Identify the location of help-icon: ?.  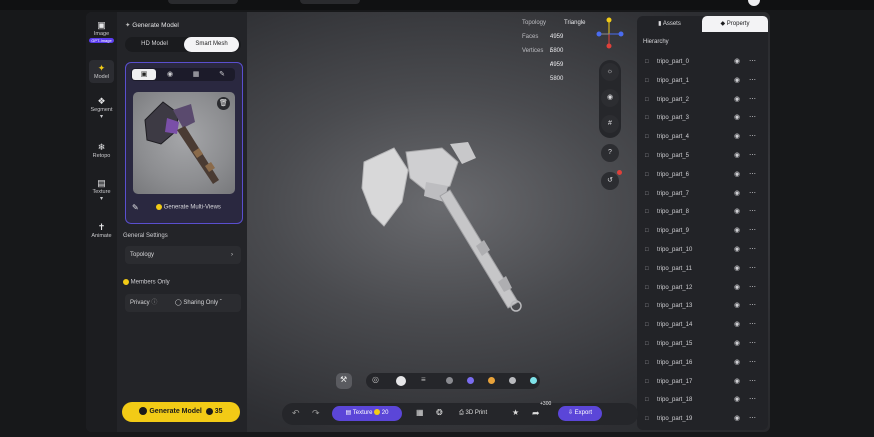
(610, 153).